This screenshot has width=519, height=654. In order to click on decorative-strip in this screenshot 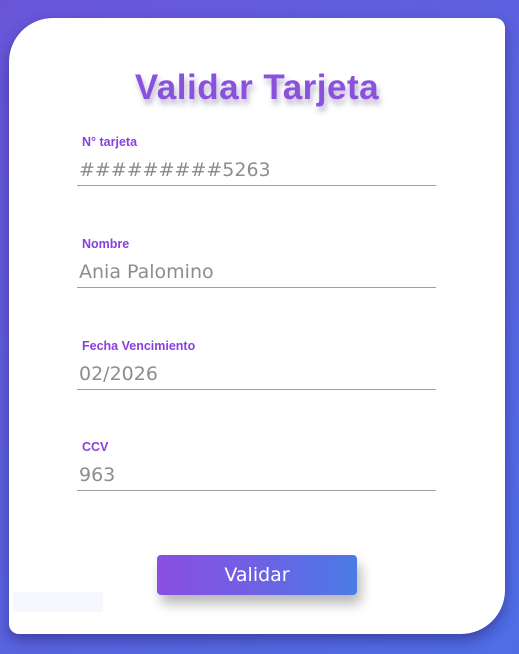, I will do `click(58, 602)`.